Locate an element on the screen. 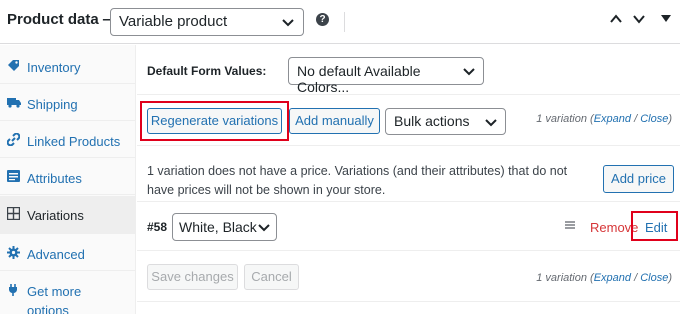 This screenshot has height=314, width=680. help-icon: ? is located at coordinates (322, 19).